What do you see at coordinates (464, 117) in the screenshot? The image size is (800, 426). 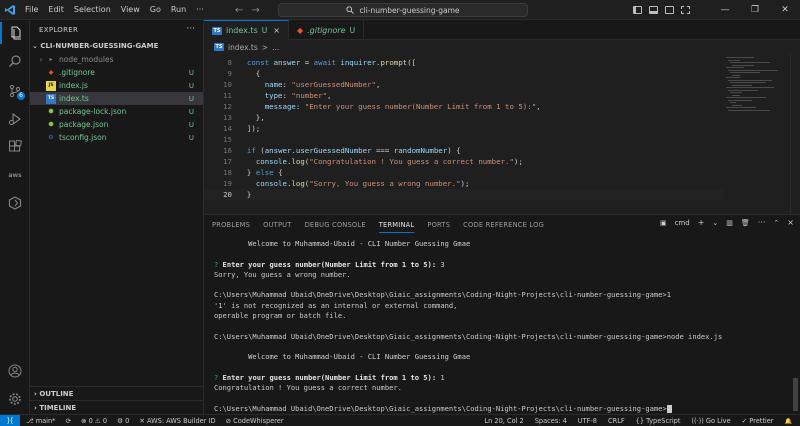 I see `code-line: 13 },` at bounding box center [464, 117].